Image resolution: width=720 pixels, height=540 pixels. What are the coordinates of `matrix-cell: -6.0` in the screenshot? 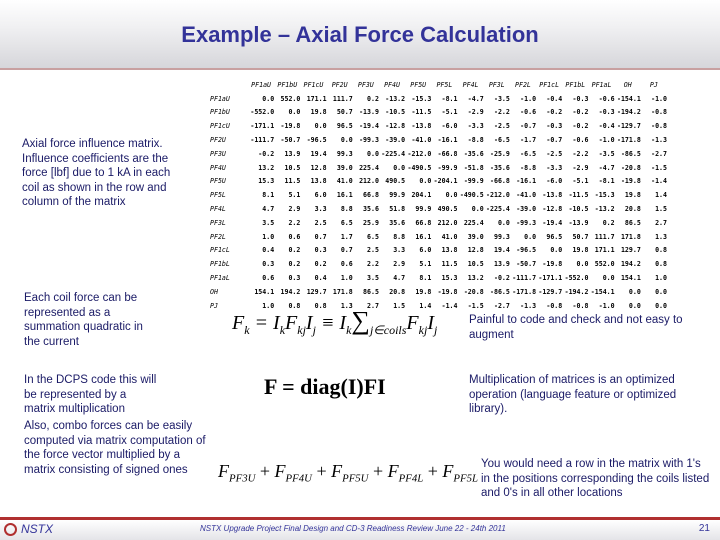 It's located at (554, 181).